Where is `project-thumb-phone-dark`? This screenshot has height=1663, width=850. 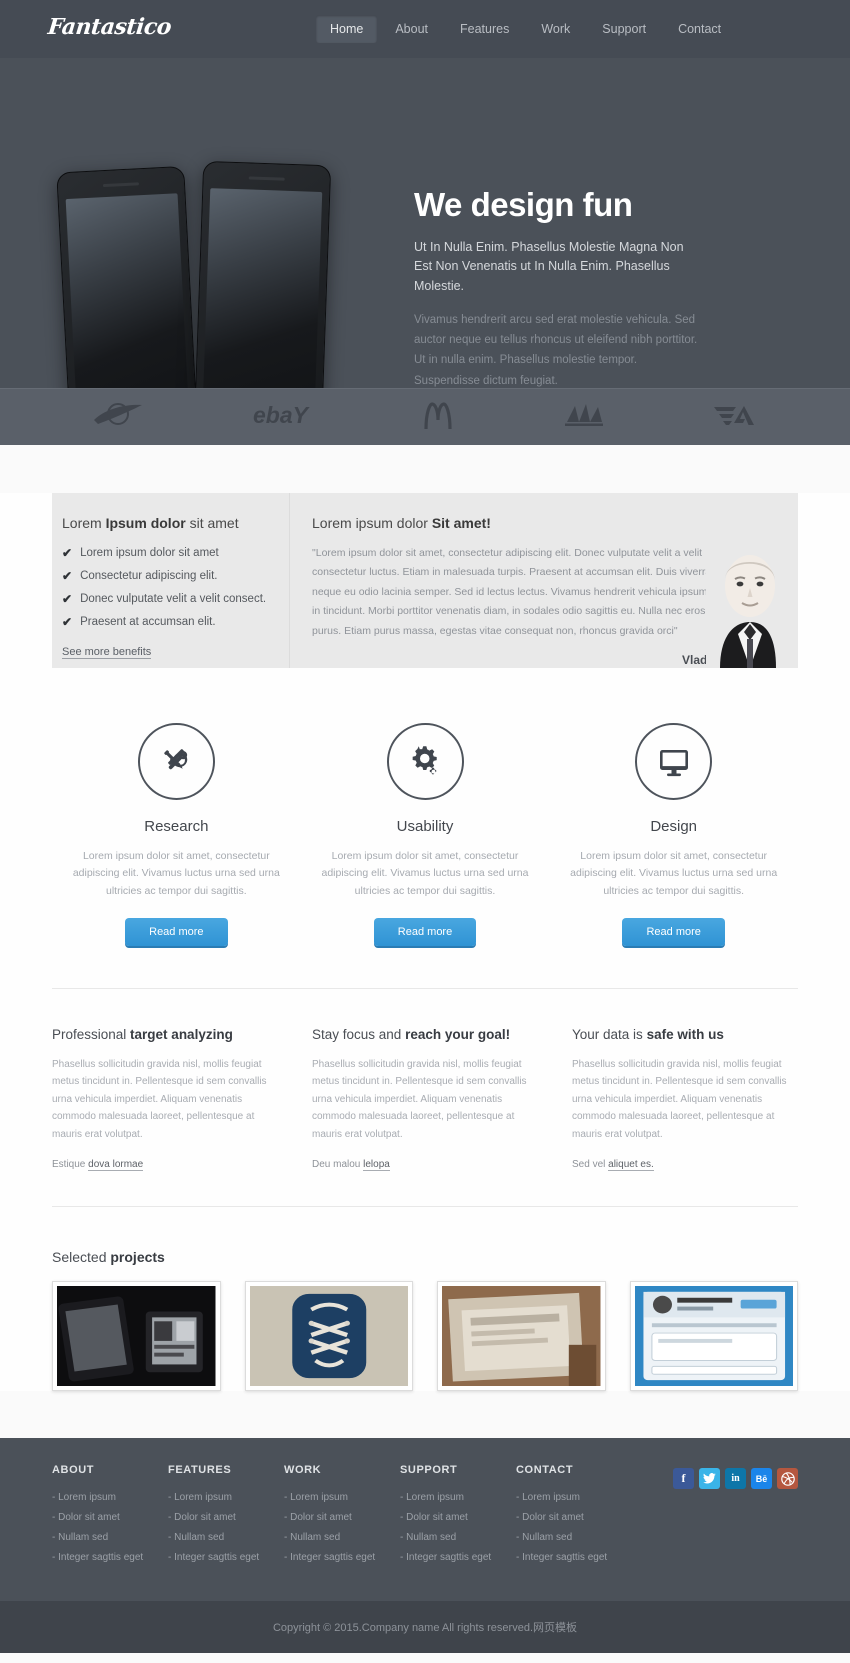
project-thumb-phone-dark is located at coordinates (136, 1336).